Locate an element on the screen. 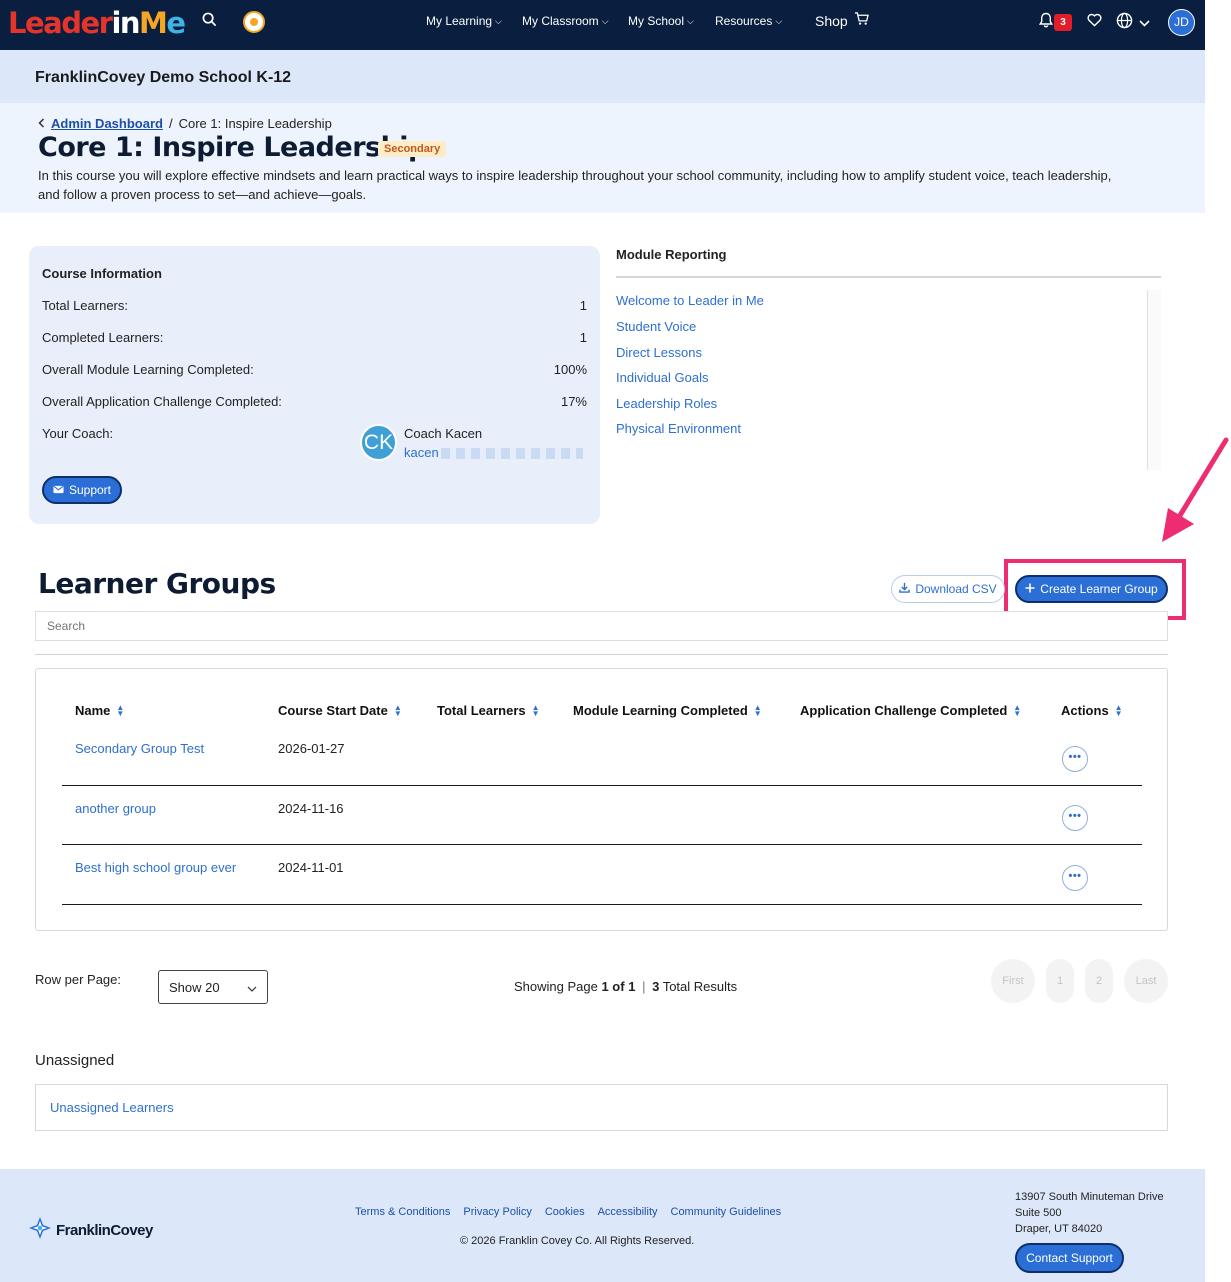 This screenshot has height=1282, width=1231. info-label: Total Learners: is located at coordinates (85, 305).